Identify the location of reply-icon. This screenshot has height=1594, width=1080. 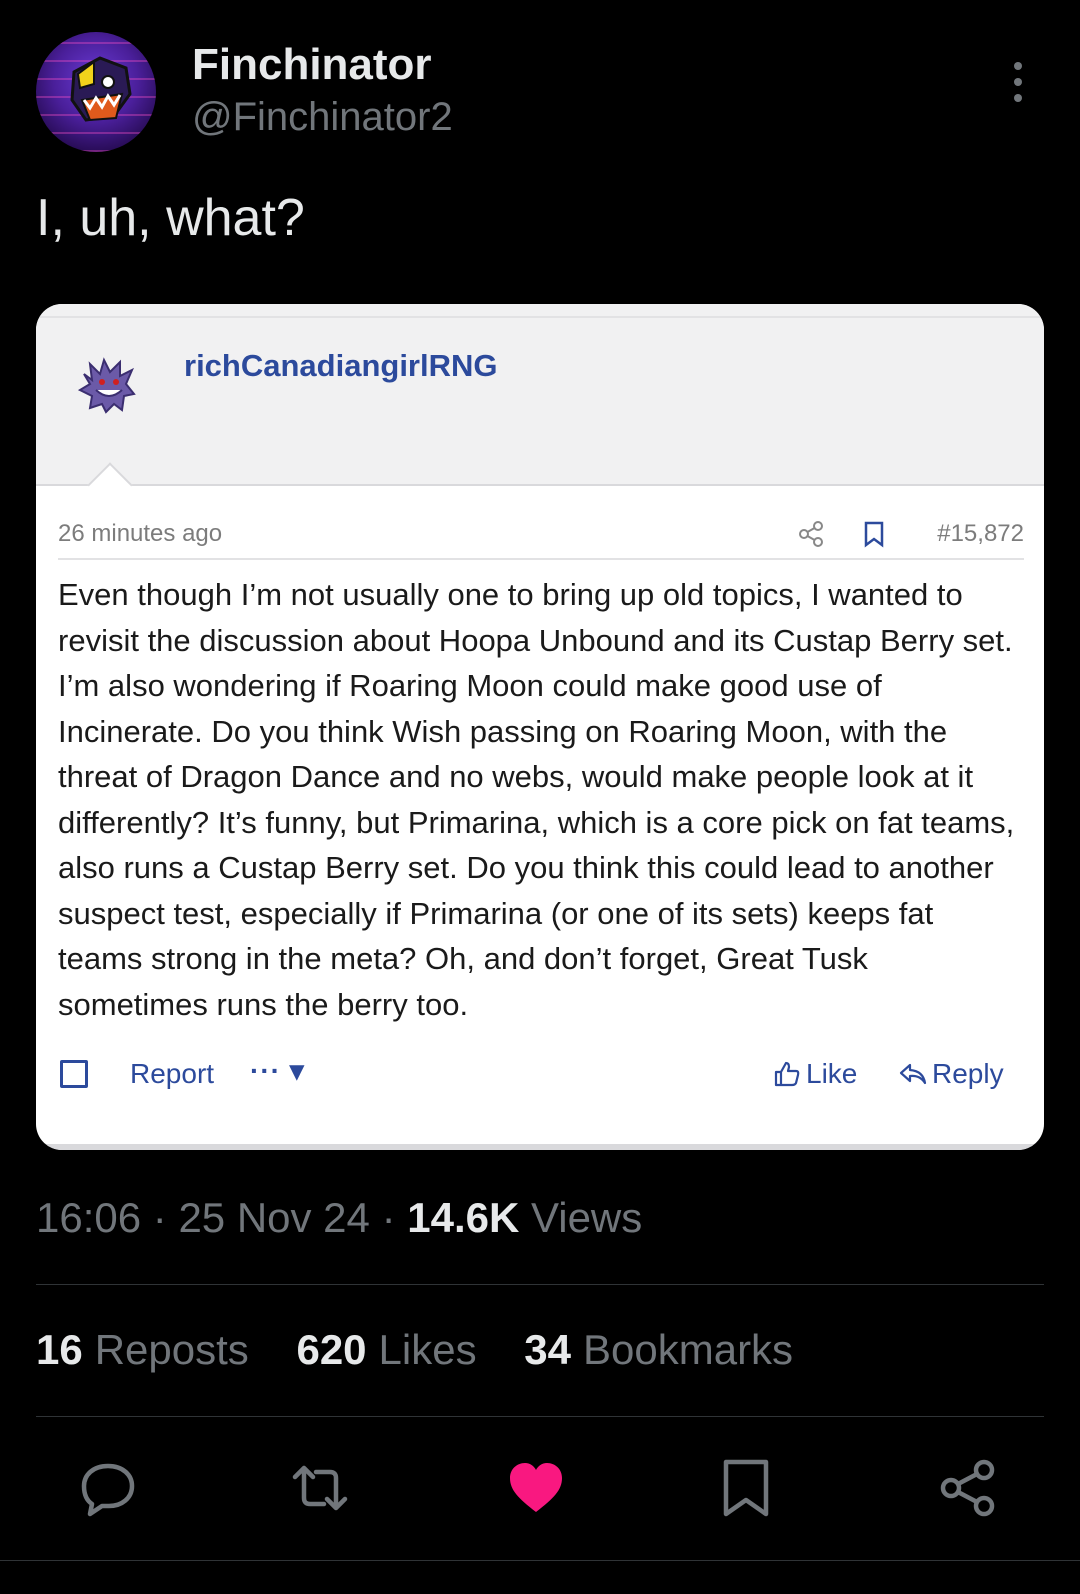
(108, 1488).